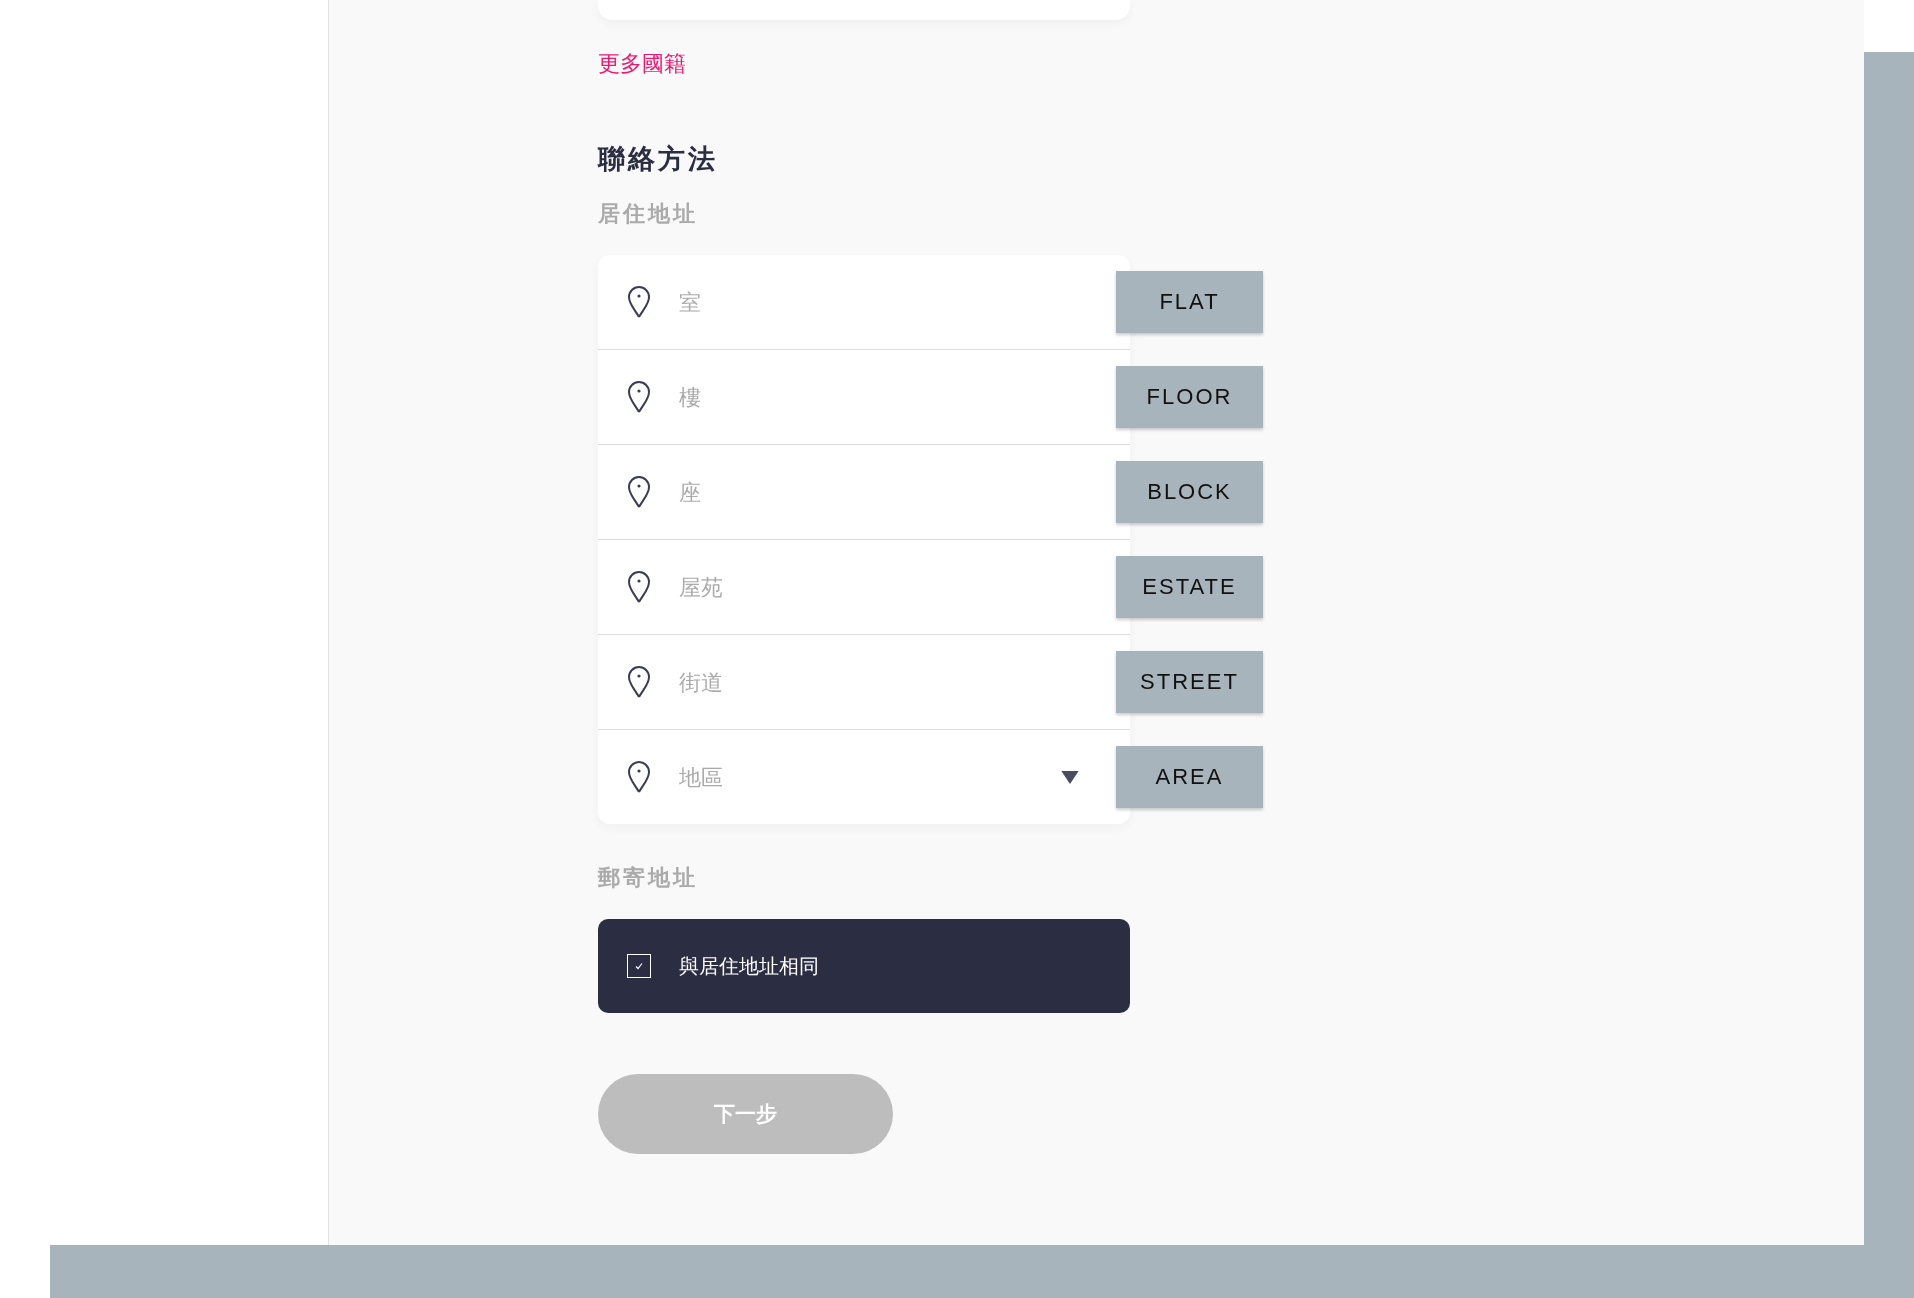  Describe the element at coordinates (869, 587) in the screenshot. I see `address-input-field: 屋苑` at that location.